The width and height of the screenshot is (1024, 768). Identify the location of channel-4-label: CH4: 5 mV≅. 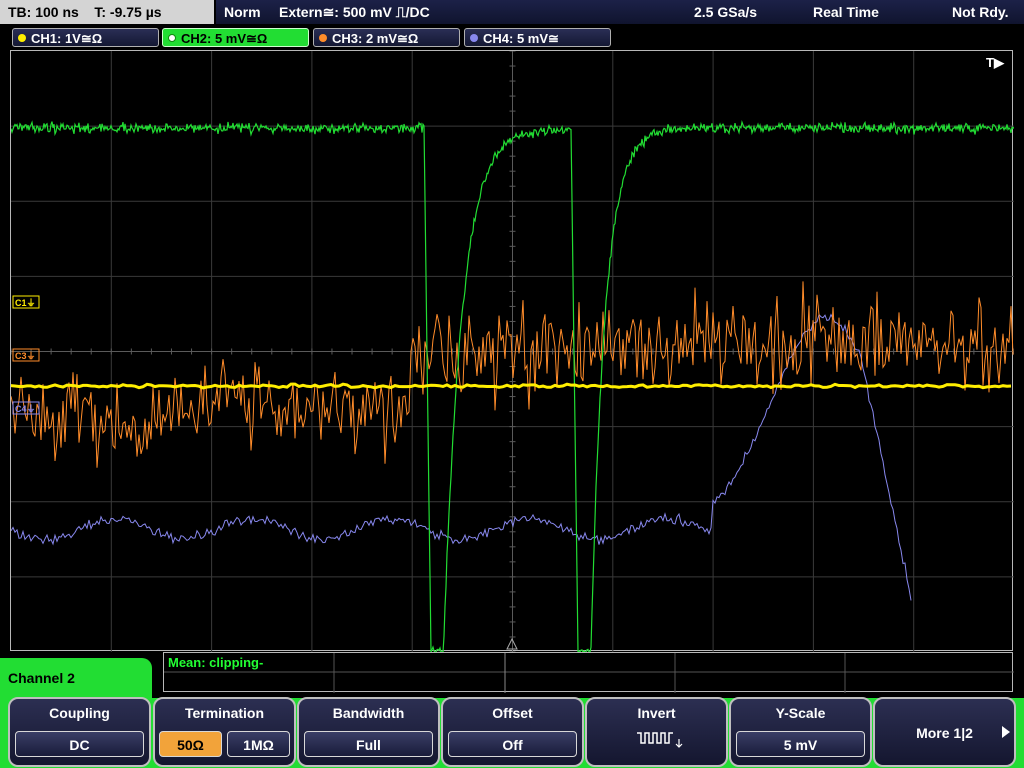
(521, 38).